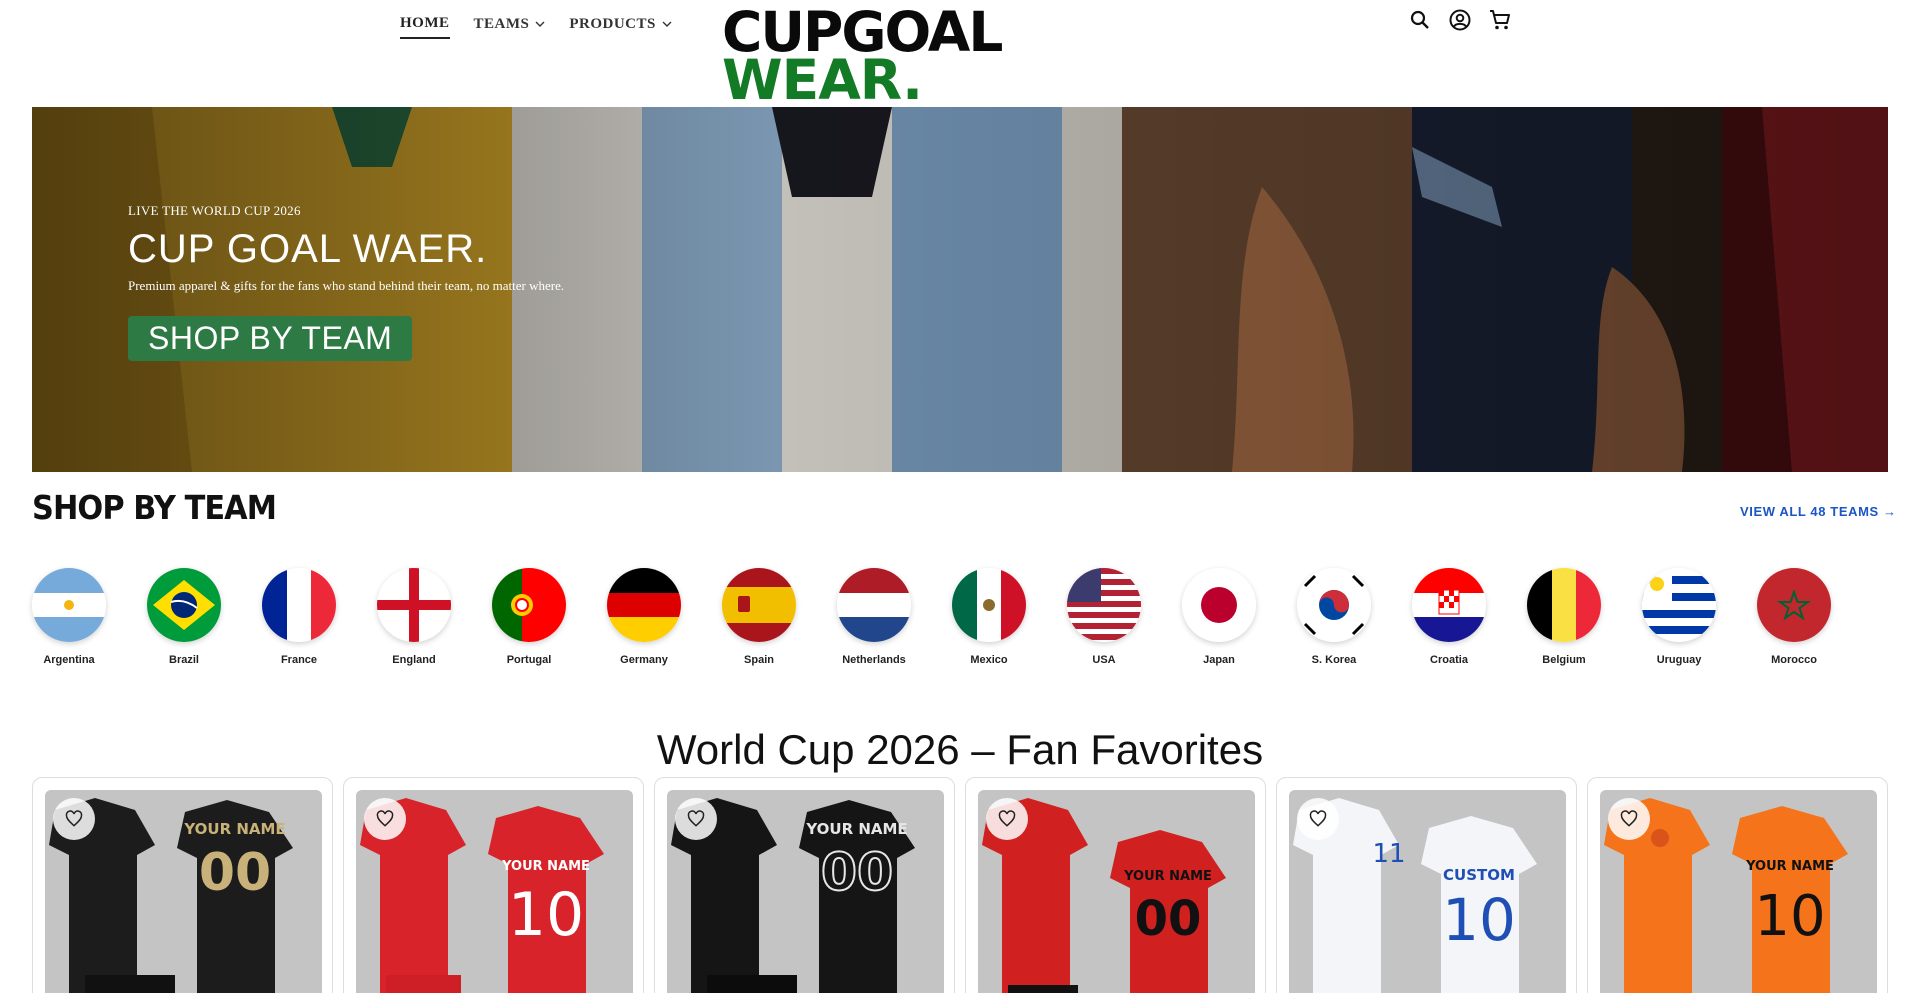  What do you see at coordinates (1679, 660) in the screenshot?
I see `team-name: Uruguay` at bounding box center [1679, 660].